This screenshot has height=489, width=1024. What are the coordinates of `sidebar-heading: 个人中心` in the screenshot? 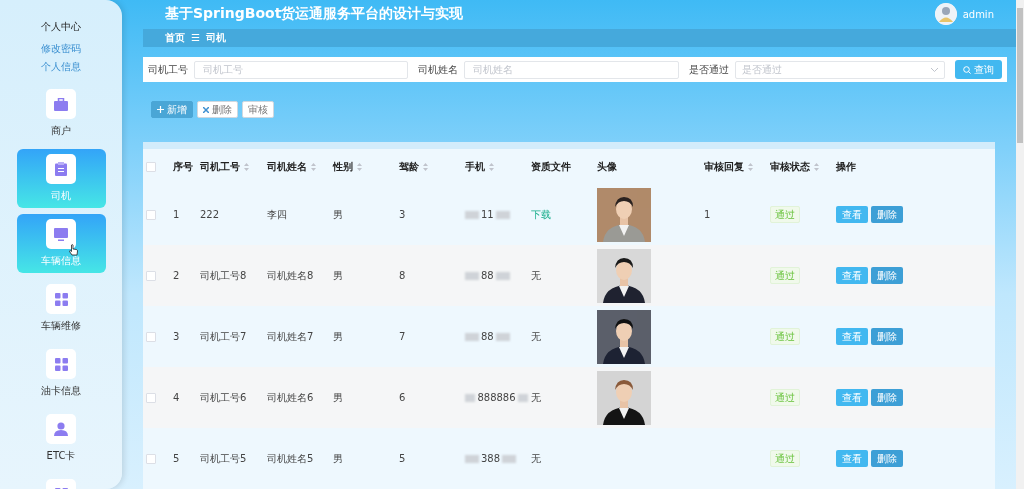 It's located at (61, 27).